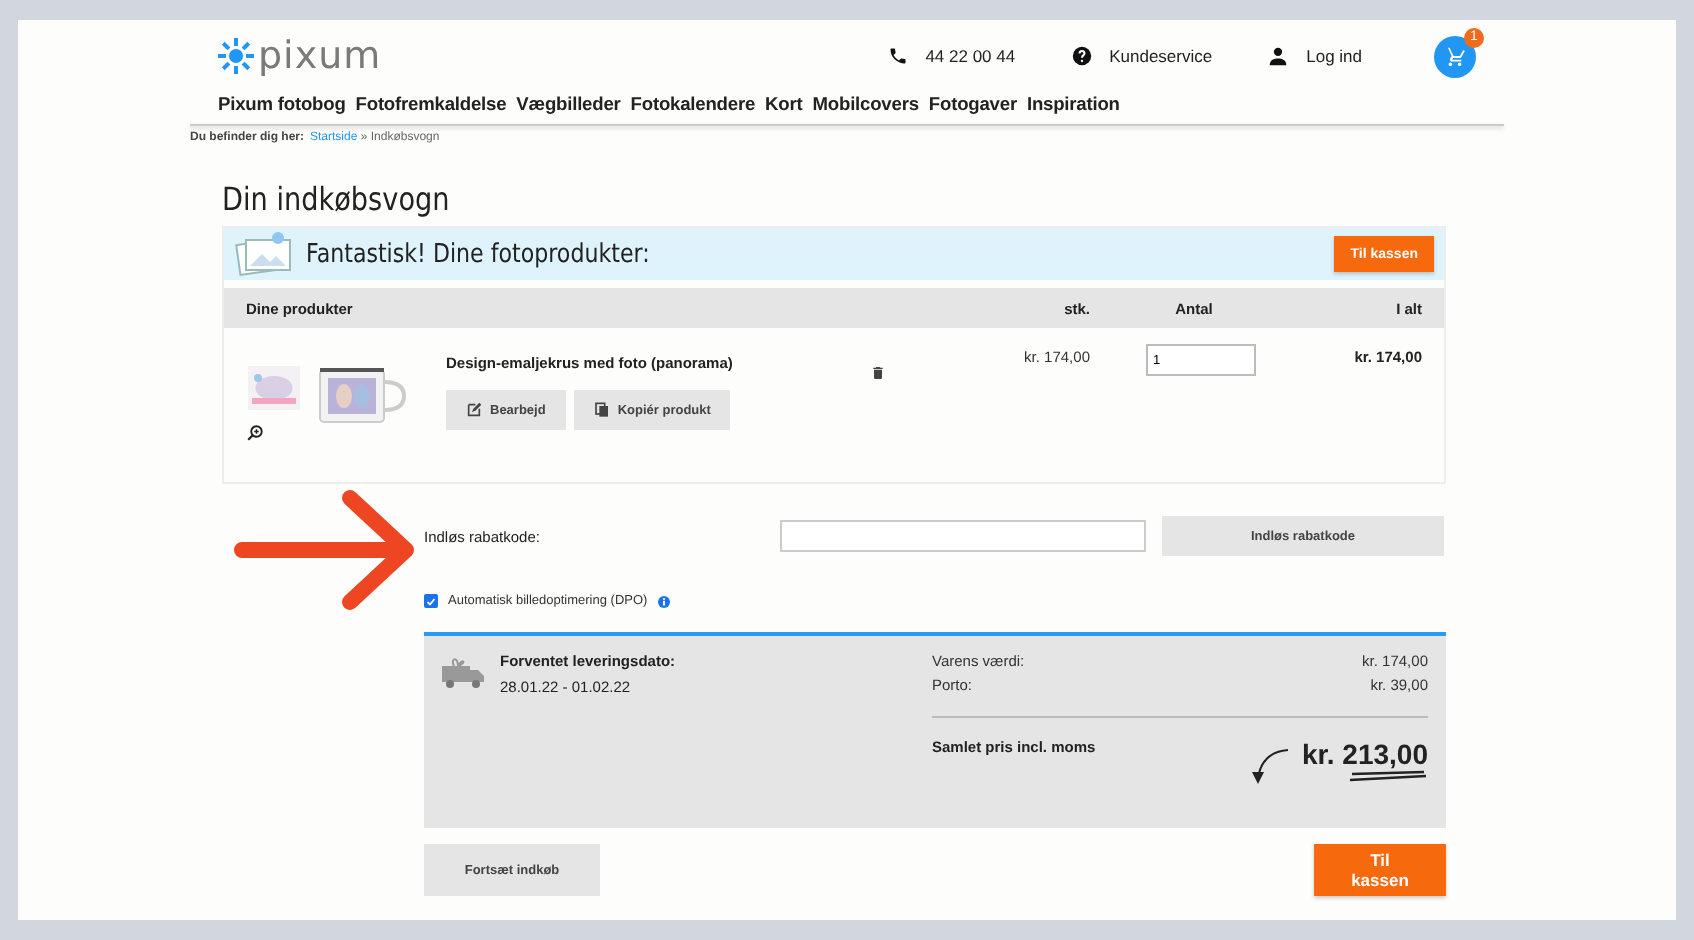 The width and height of the screenshot is (1694, 940). I want to click on nav-link: Mobilcovers, so click(865, 104).